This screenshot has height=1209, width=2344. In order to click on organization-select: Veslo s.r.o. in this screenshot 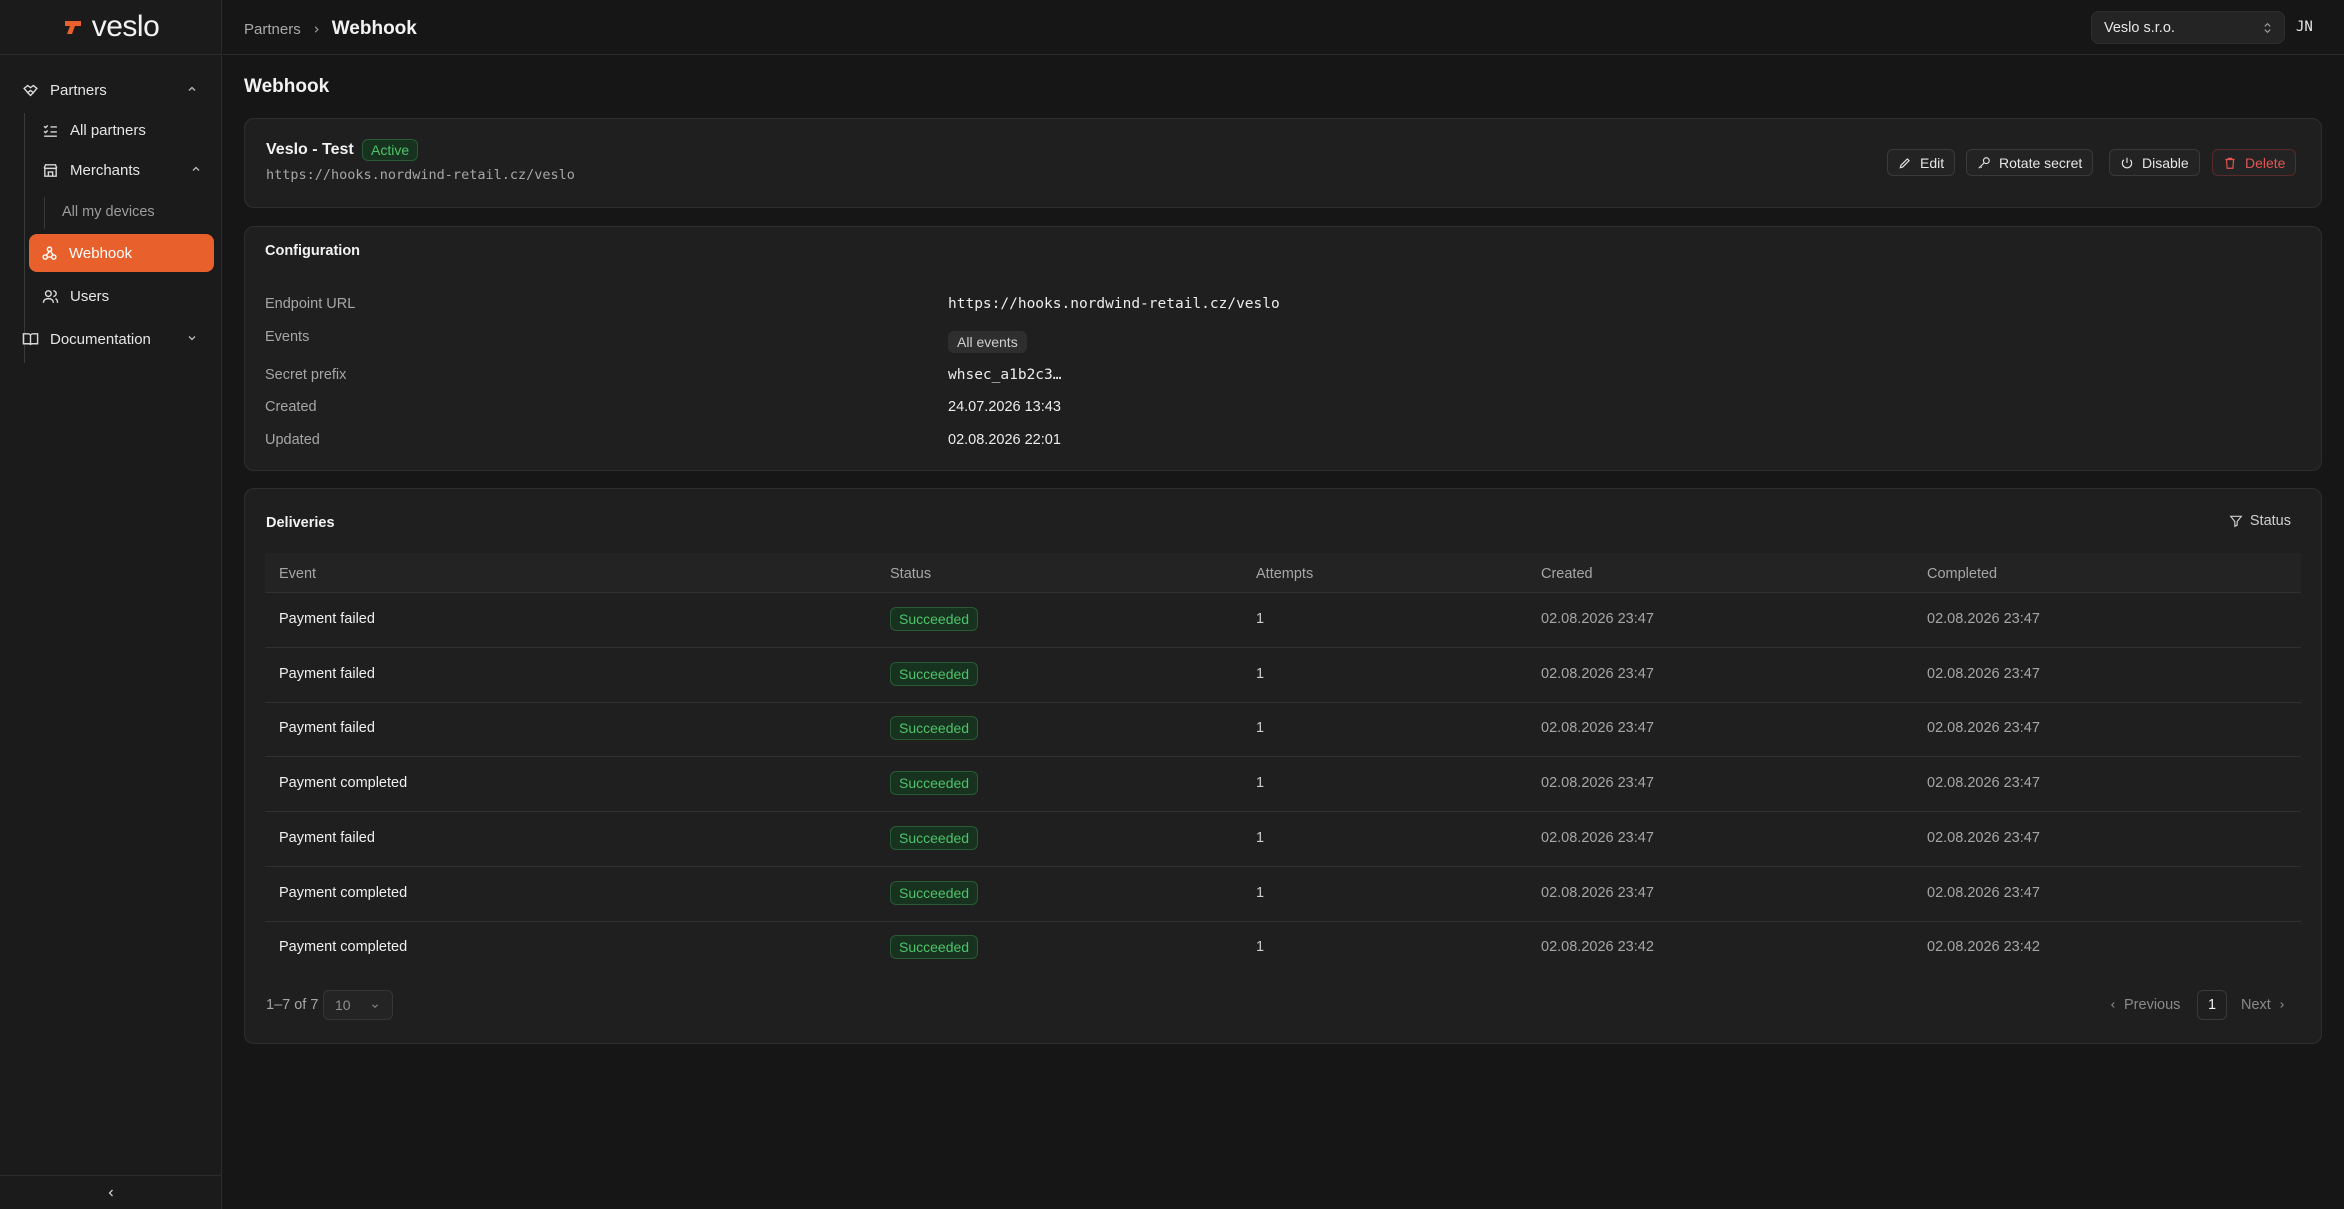, I will do `click(2188, 27)`.